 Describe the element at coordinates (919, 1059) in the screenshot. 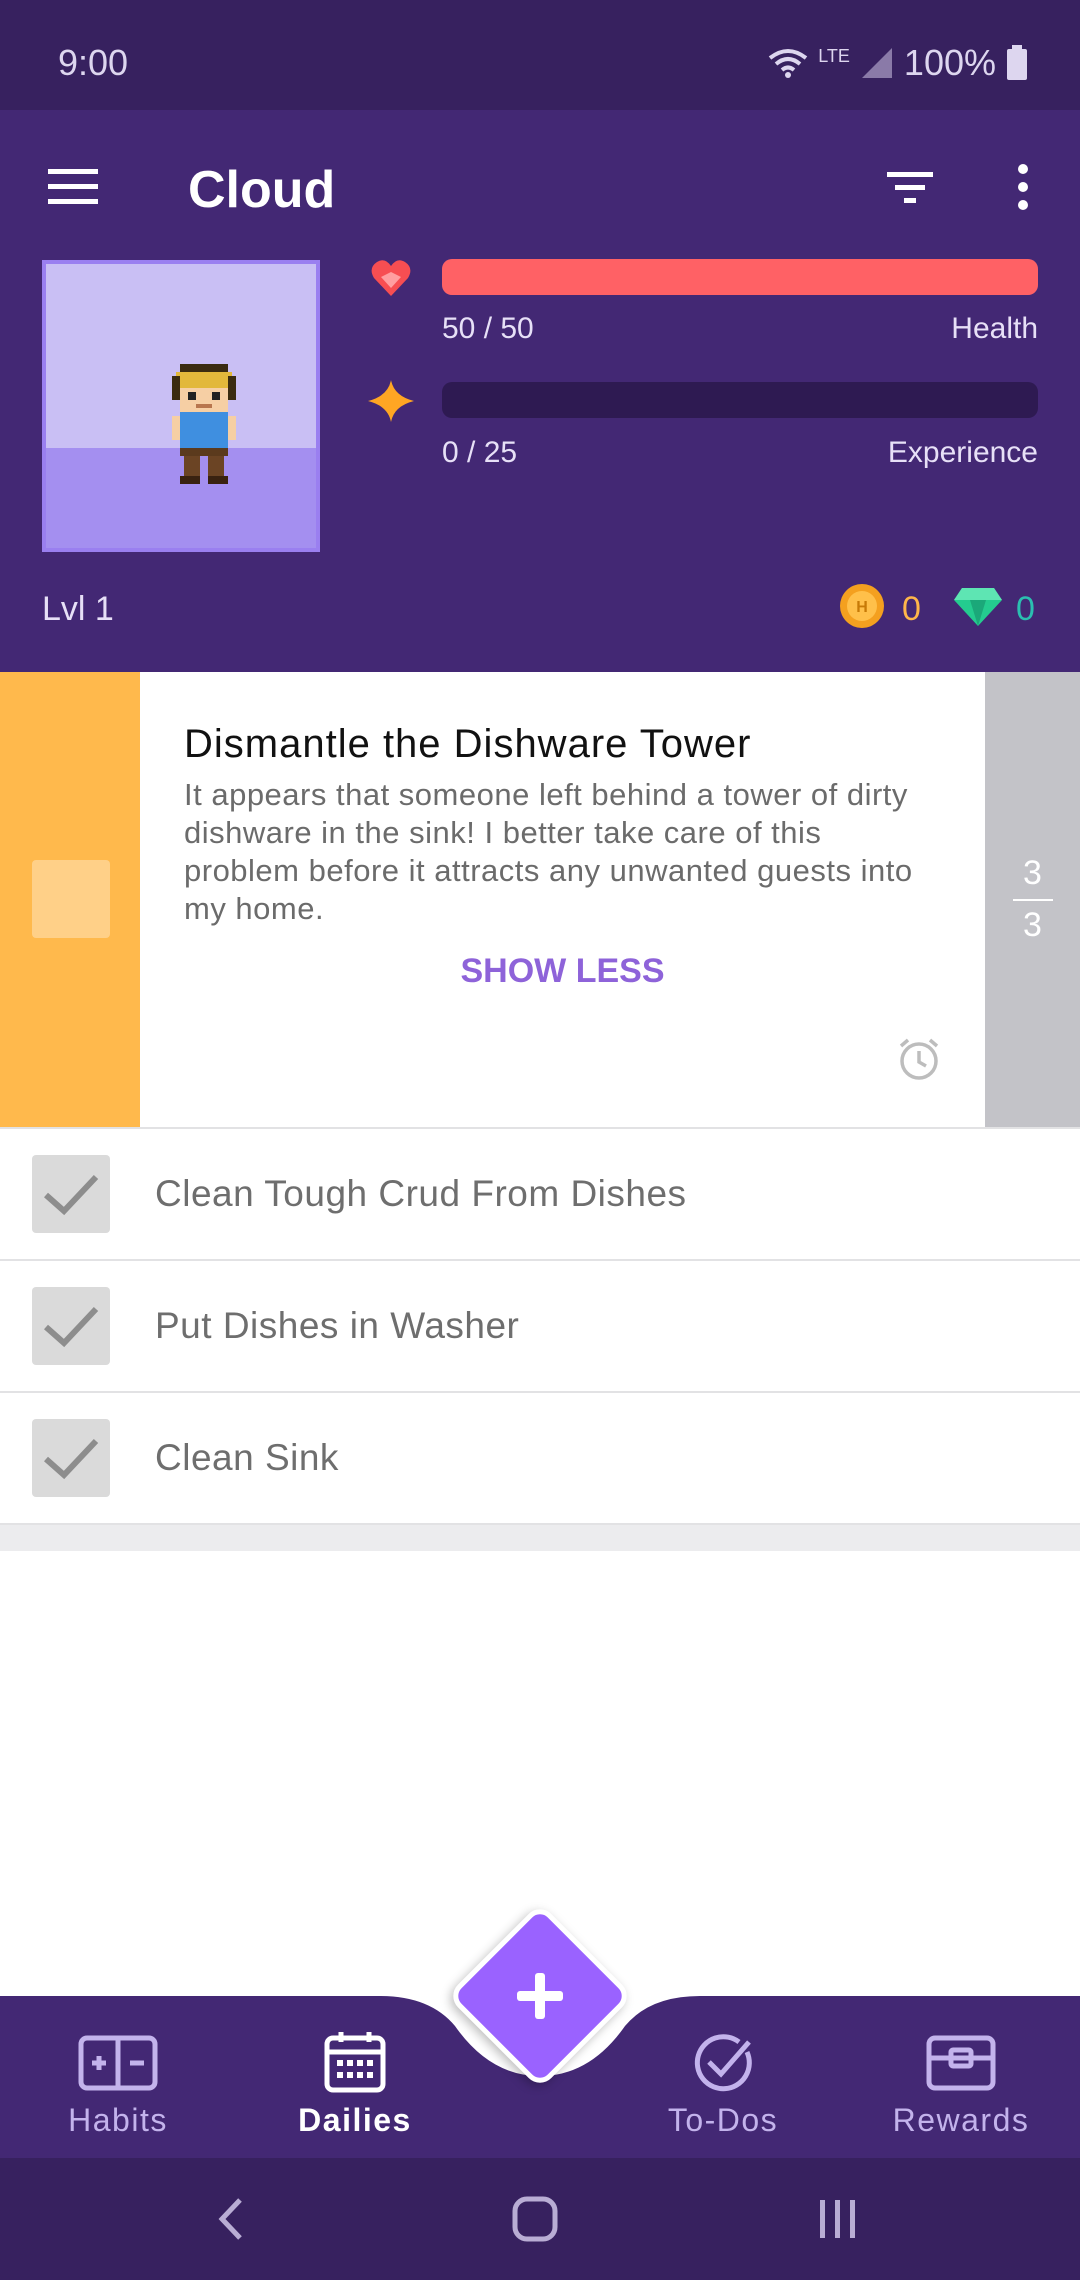

I see `alarm-clock-icon` at that location.